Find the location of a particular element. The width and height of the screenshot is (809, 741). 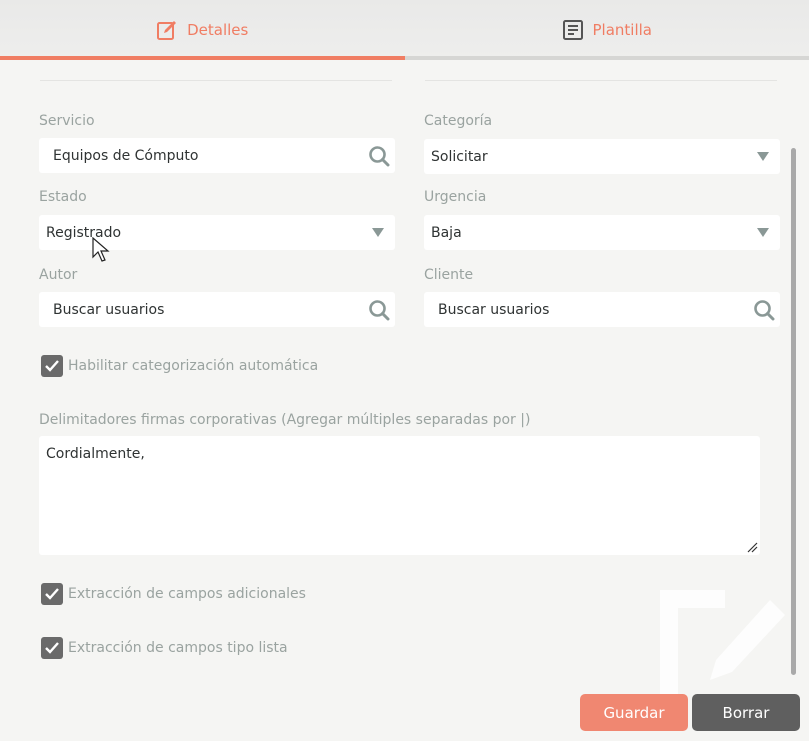

categoria-value: Solicitar is located at coordinates (459, 156).